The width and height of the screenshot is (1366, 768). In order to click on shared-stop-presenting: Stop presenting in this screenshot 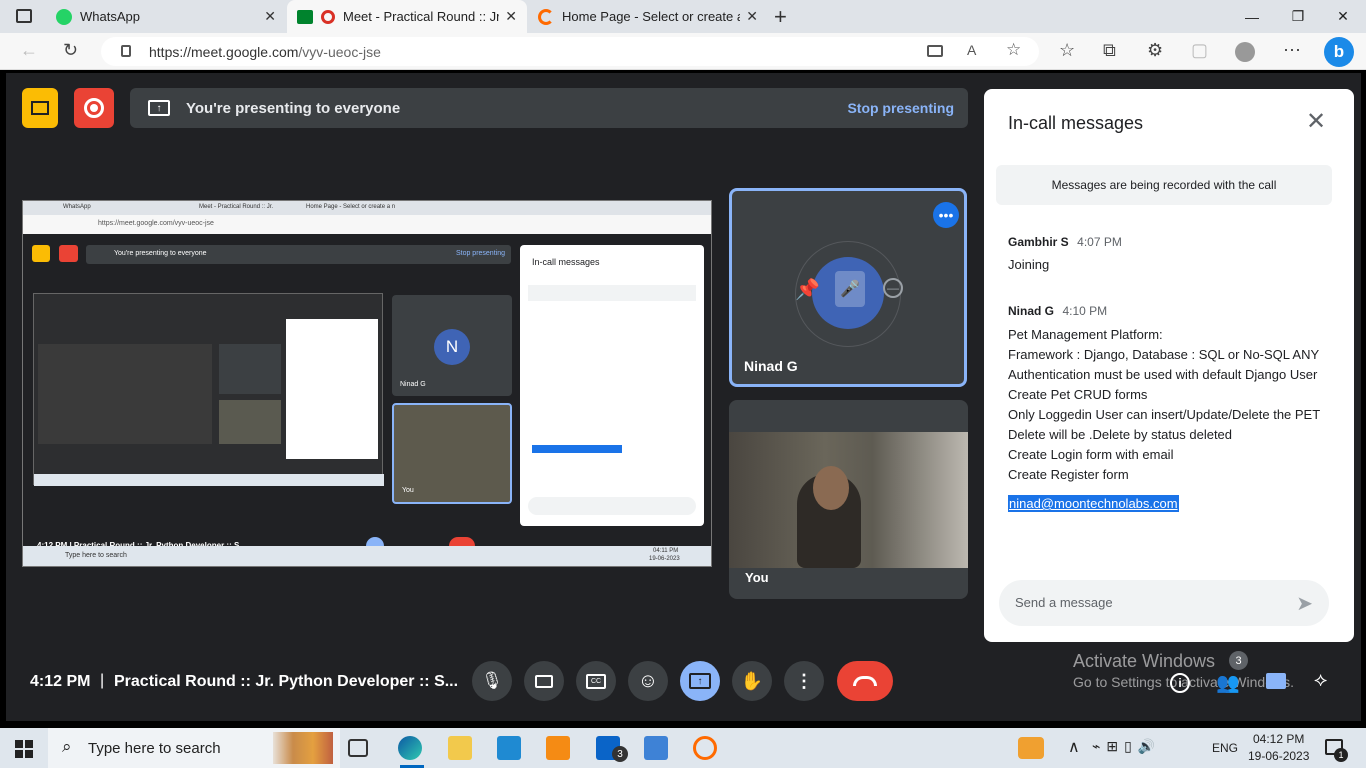, I will do `click(480, 253)`.